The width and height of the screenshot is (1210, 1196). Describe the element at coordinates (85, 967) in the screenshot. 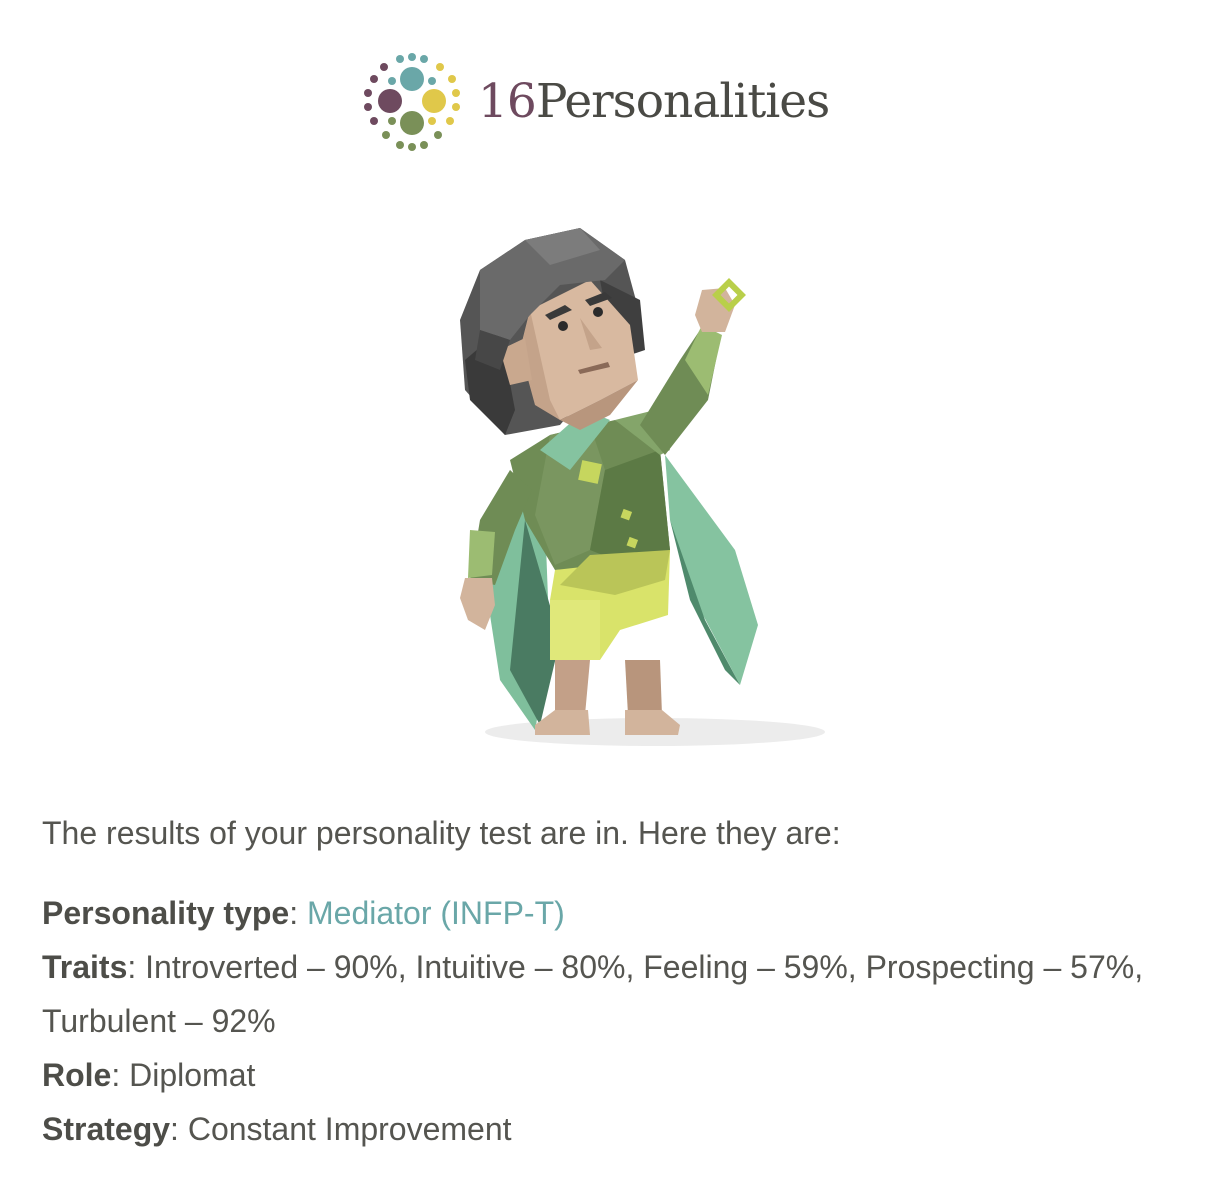

I see `traits-label: Traits` at that location.